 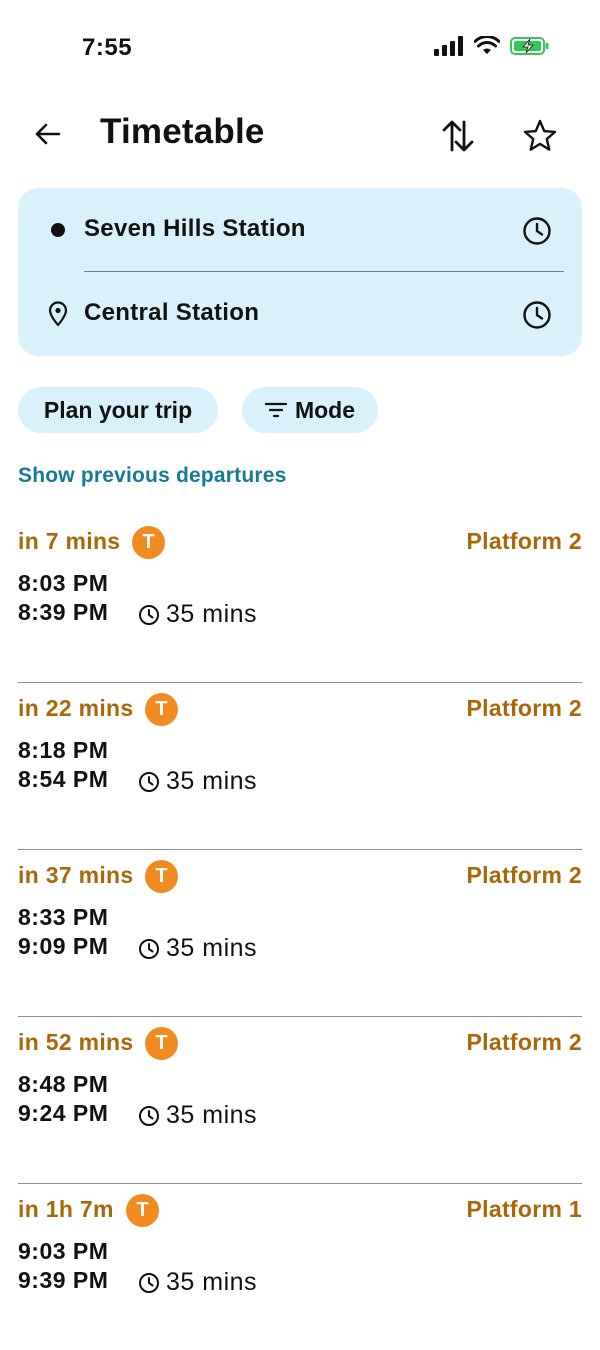 What do you see at coordinates (300, 1267) in the screenshot?
I see `departure-row: in 1h 7m T Platform 1 9:03 PM 9:39 PM 35 mins` at bounding box center [300, 1267].